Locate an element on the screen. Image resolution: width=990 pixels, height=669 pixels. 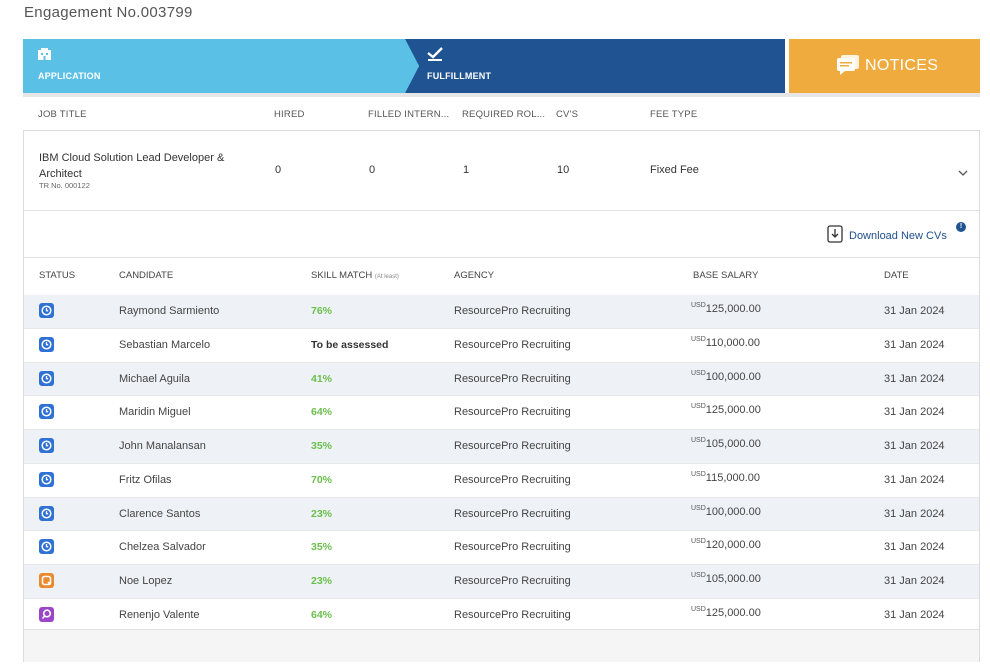
header-skill-match-note: (At least) is located at coordinates (386, 277).